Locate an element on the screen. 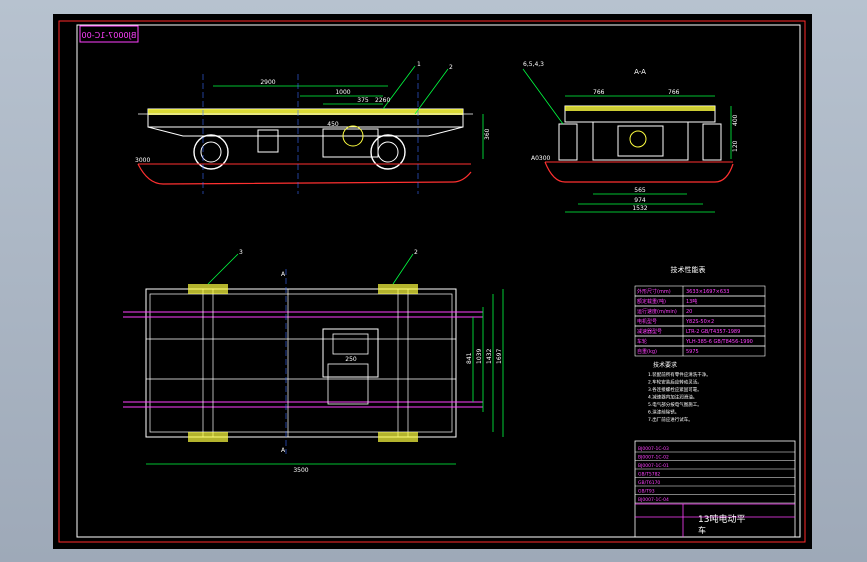 The height and width of the screenshot is (562, 867). section-mark-top: A is located at coordinates (283, 274).